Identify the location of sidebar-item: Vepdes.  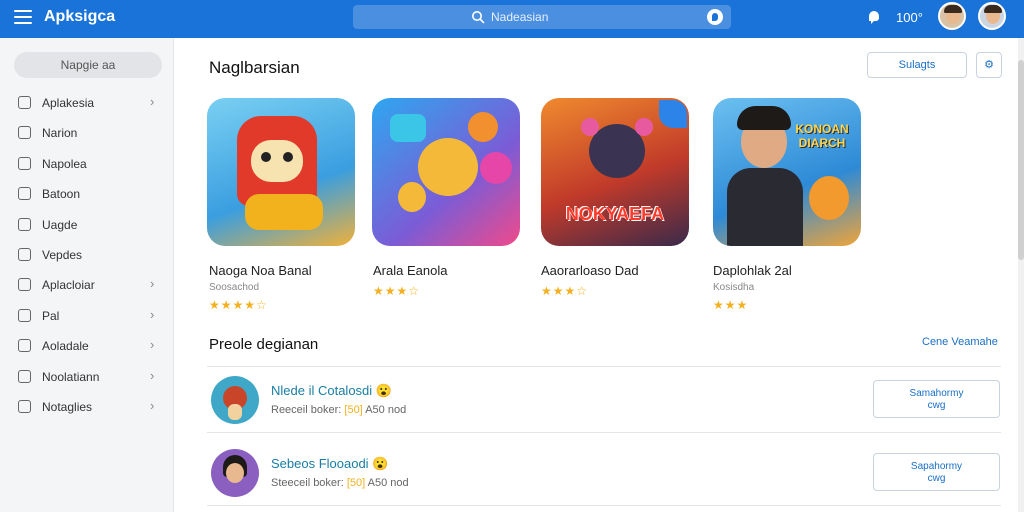
(87, 255).